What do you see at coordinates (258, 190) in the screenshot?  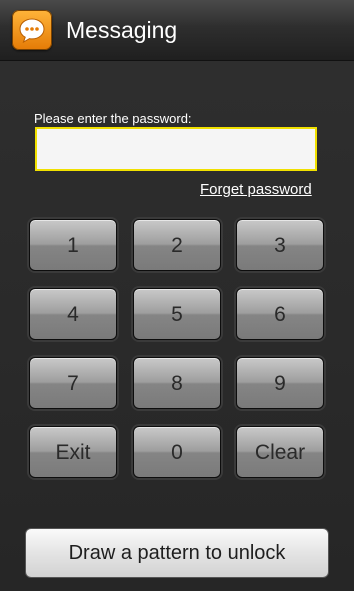 I see `forget-password-link: Forget password` at bounding box center [258, 190].